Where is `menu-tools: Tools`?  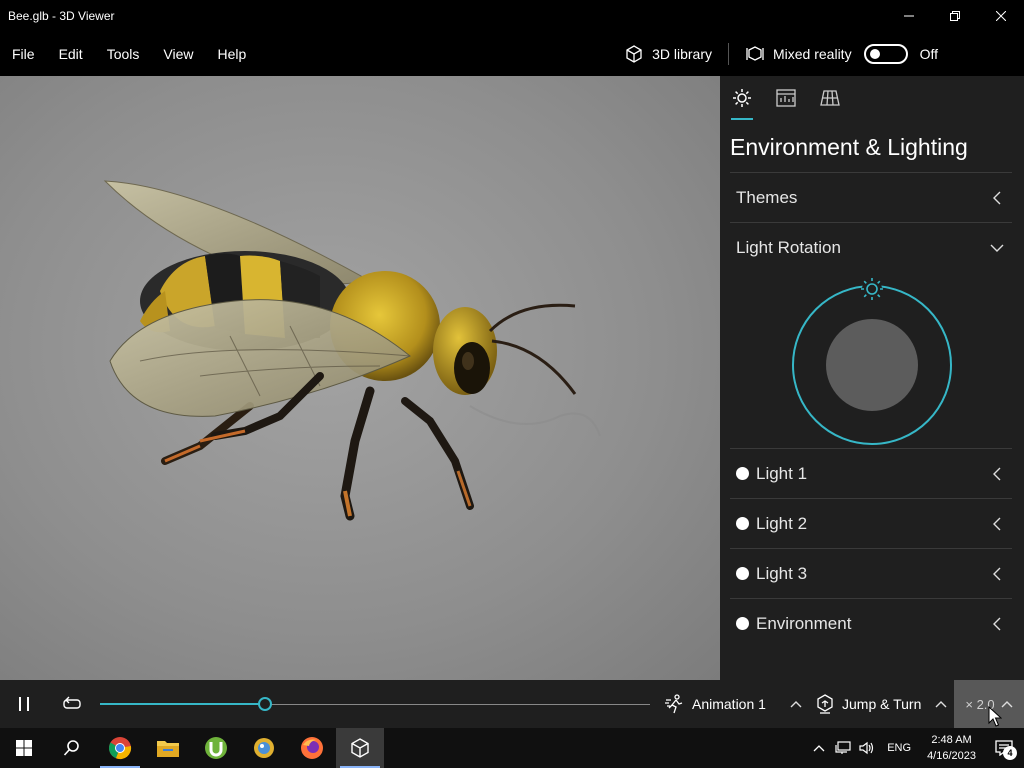
menu-tools: Tools is located at coordinates (123, 54).